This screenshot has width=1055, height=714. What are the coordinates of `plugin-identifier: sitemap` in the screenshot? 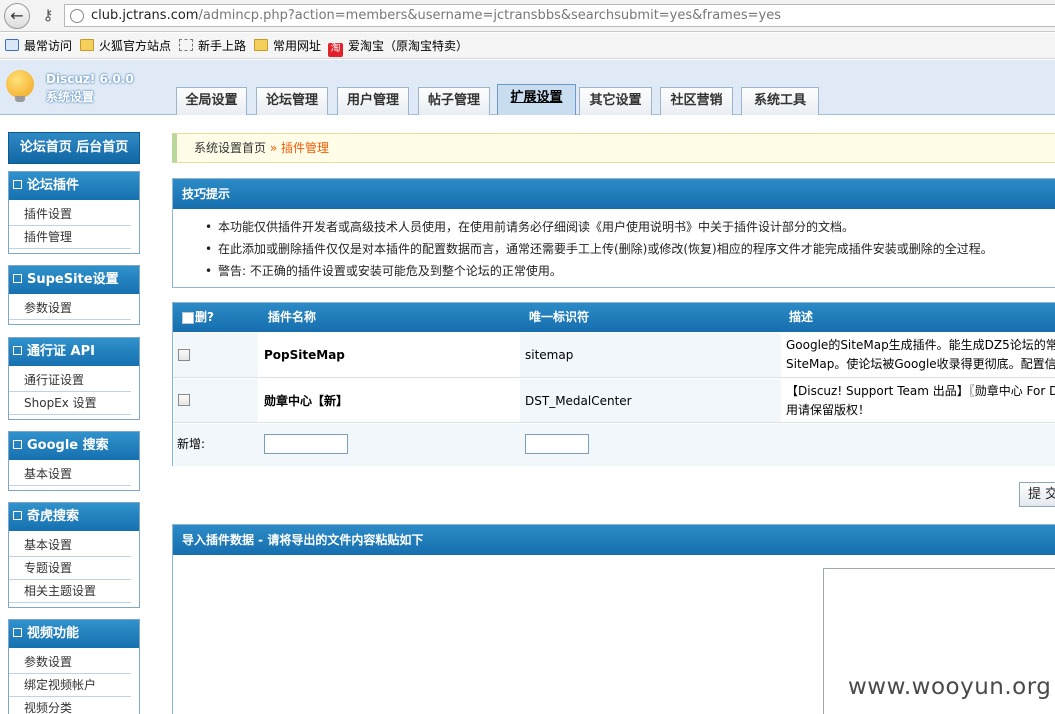 It's located at (650, 355).